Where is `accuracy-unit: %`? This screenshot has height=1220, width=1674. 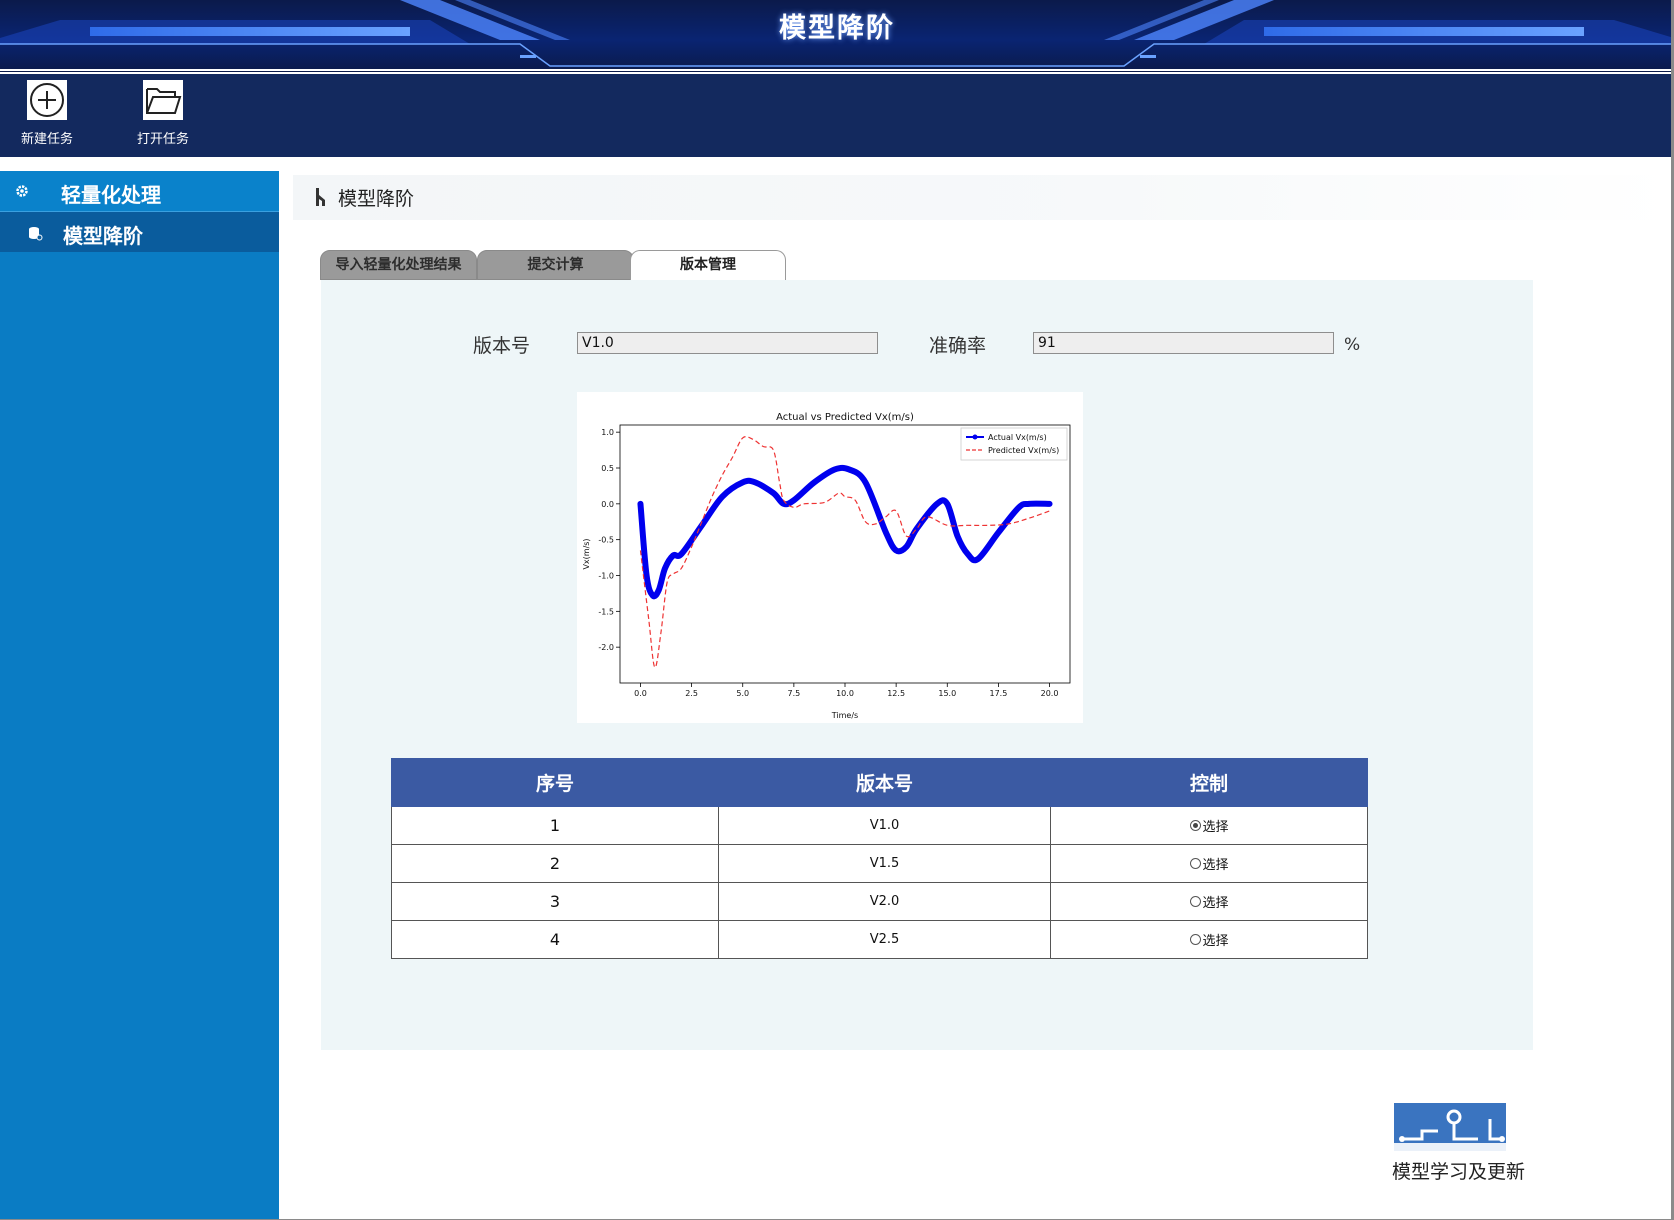
accuracy-unit: % is located at coordinates (1352, 345).